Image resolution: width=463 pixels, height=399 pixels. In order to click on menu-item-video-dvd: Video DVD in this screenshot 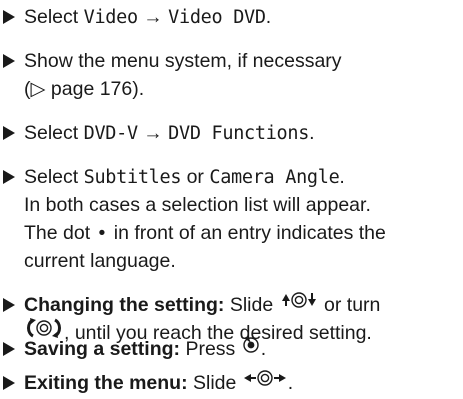, I will do `click(217, 17)`.